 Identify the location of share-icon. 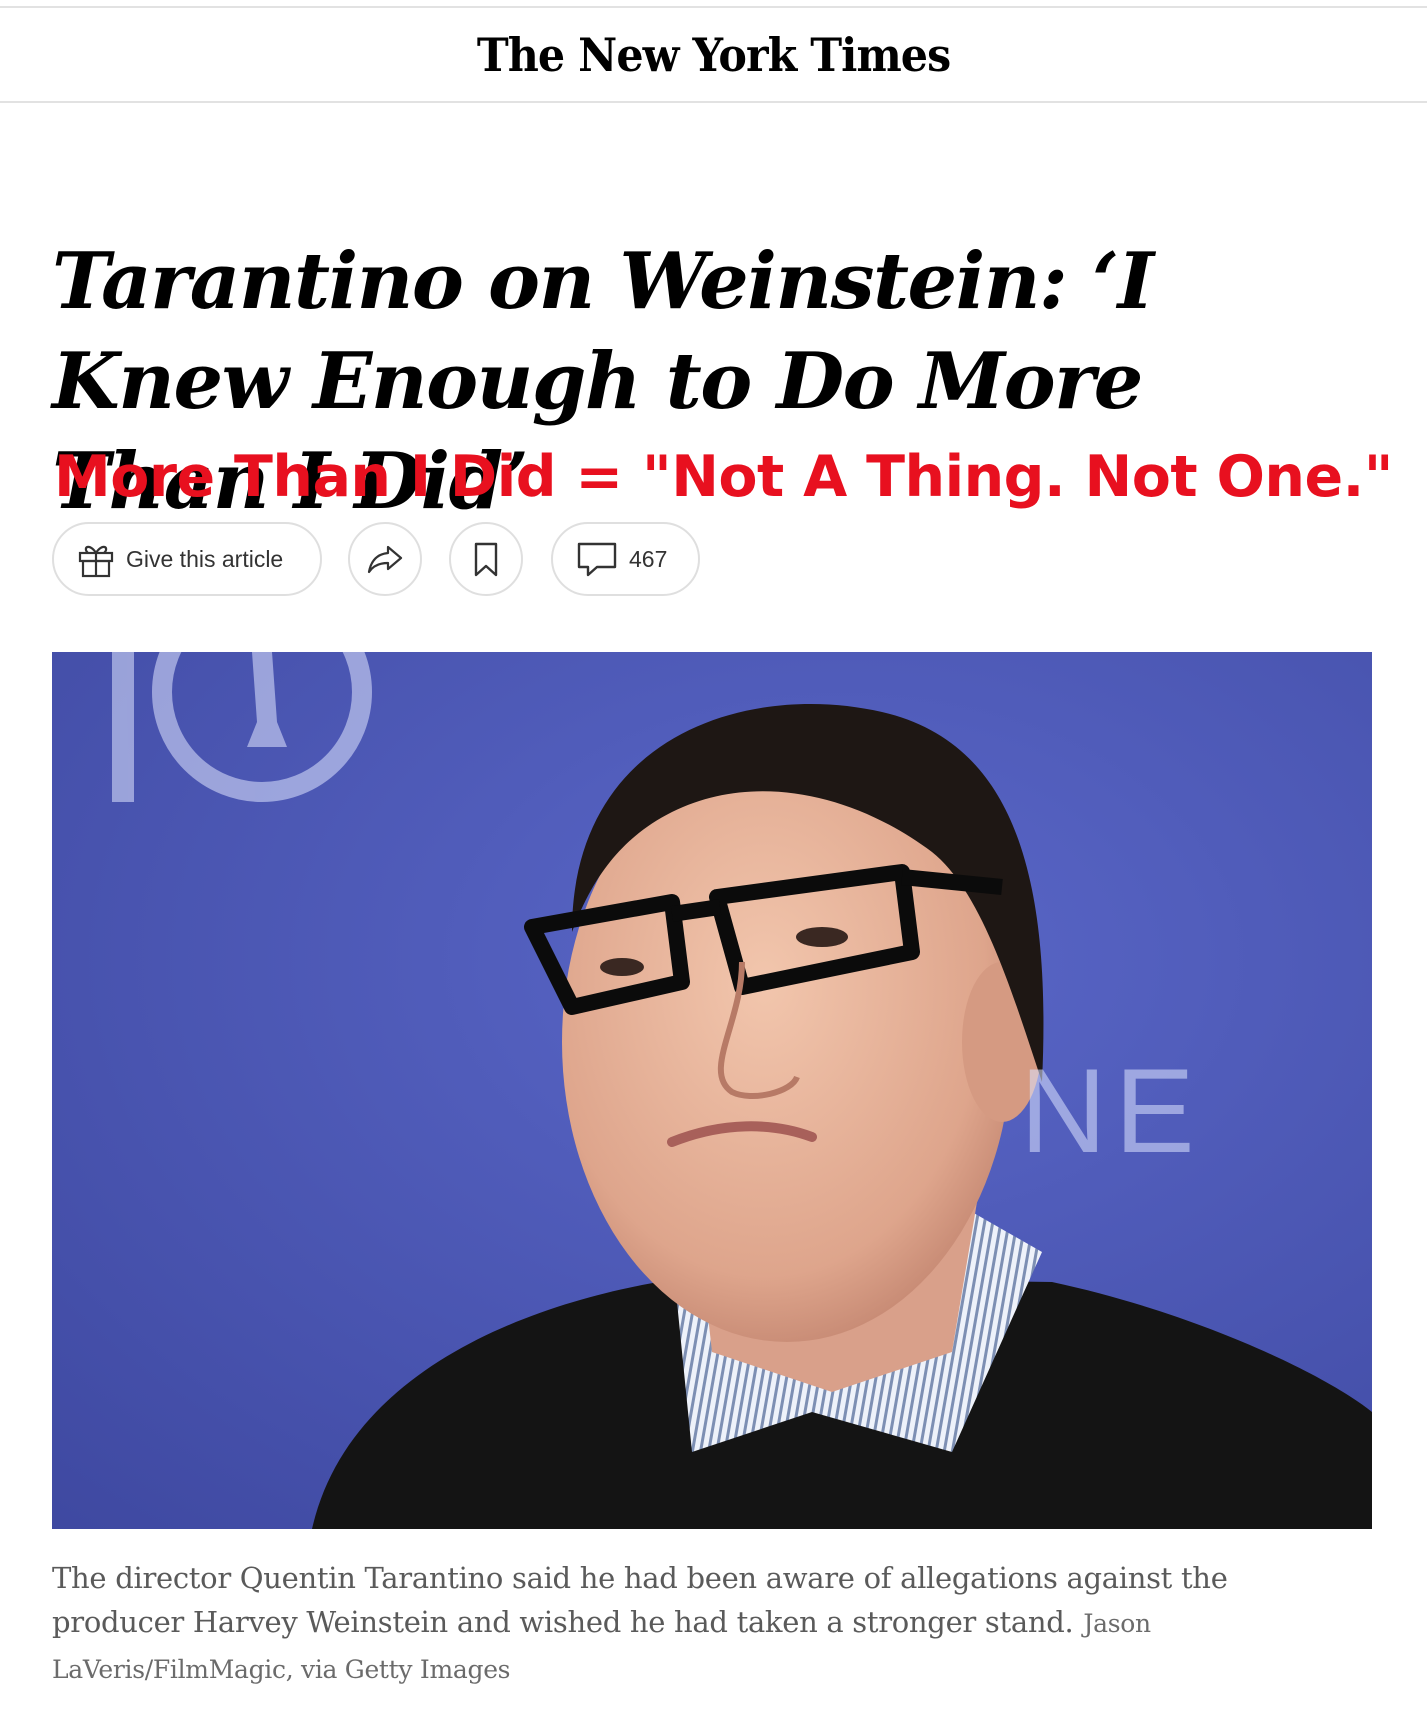
(385, 559).